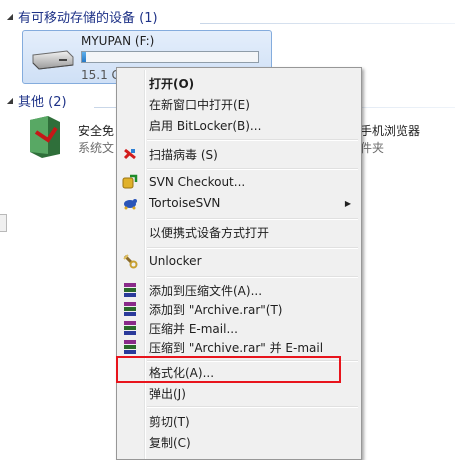 The image size is (455, 460). I want to click on unlocker-icon, so click(130, 261).